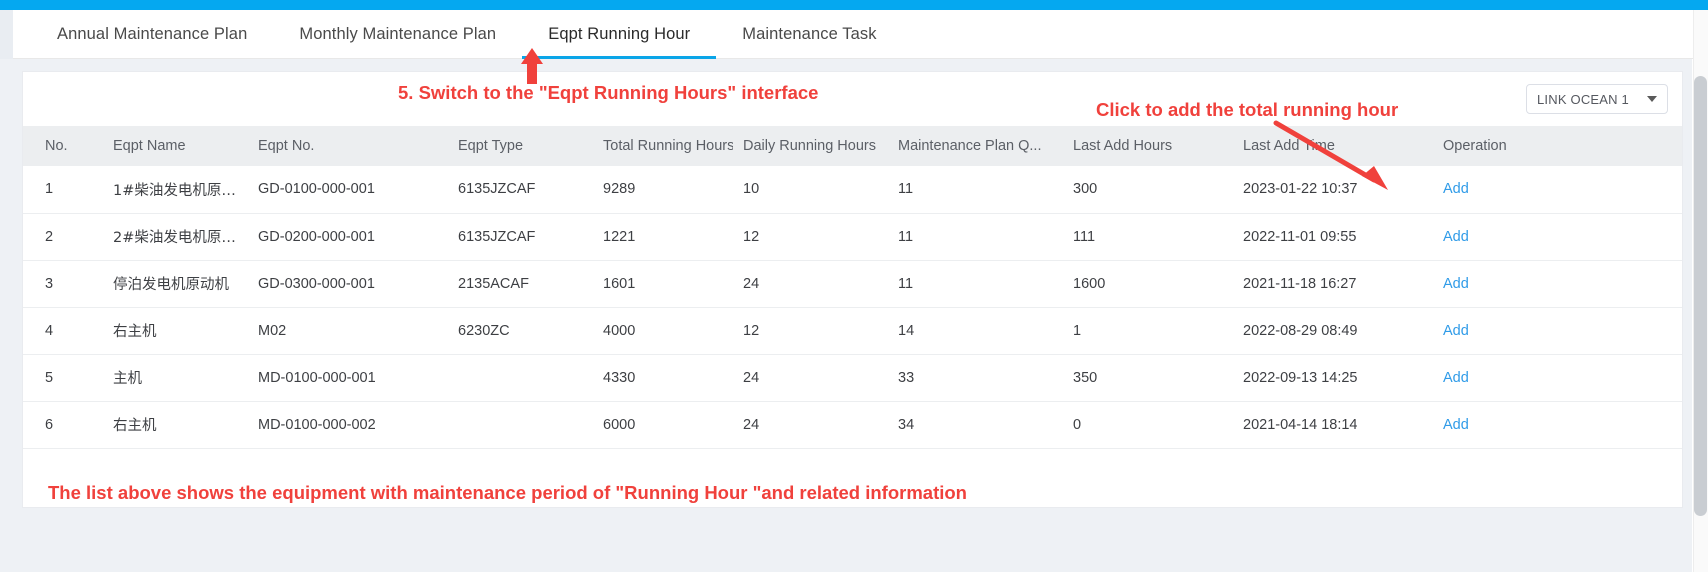 The width and height of the screenshot is (1708, 572). Describe the element at coordinates (1148, 284) in the screenshot. I see `cell-last-add-hours: 1600` at that location.